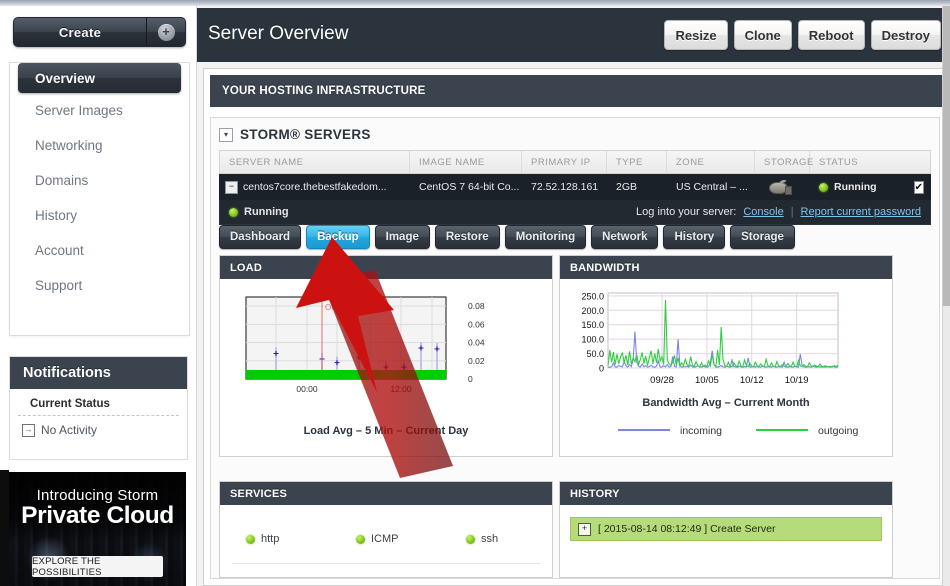 This screenshot has height=586, width=950. I want to click on sidebar-item-account: Account, so click(99, 250).